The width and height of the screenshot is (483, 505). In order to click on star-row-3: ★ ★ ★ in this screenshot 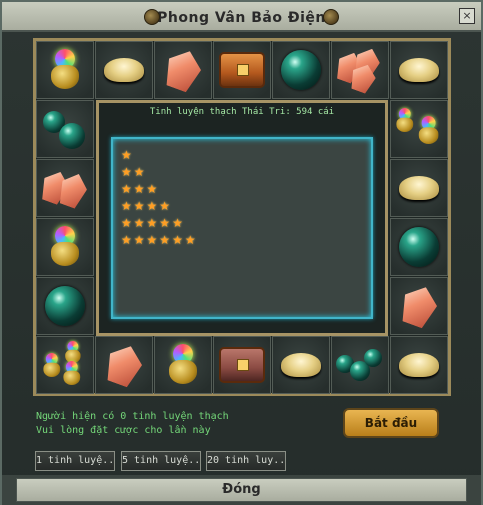, I will do `click(159, 189)`.